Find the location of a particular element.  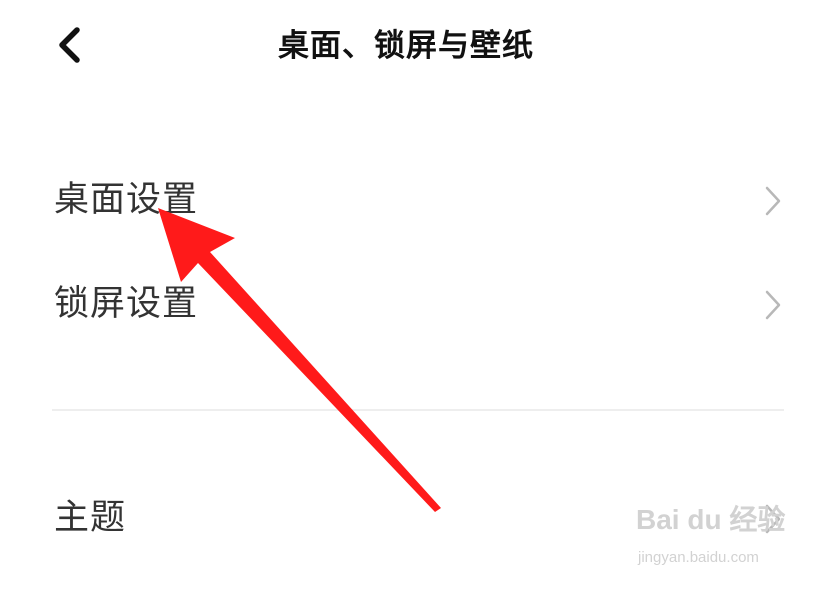

baidu-jingyan-watermark: Bai du 经验 jingyan.baidu.com is located at coordinates (712, 539).